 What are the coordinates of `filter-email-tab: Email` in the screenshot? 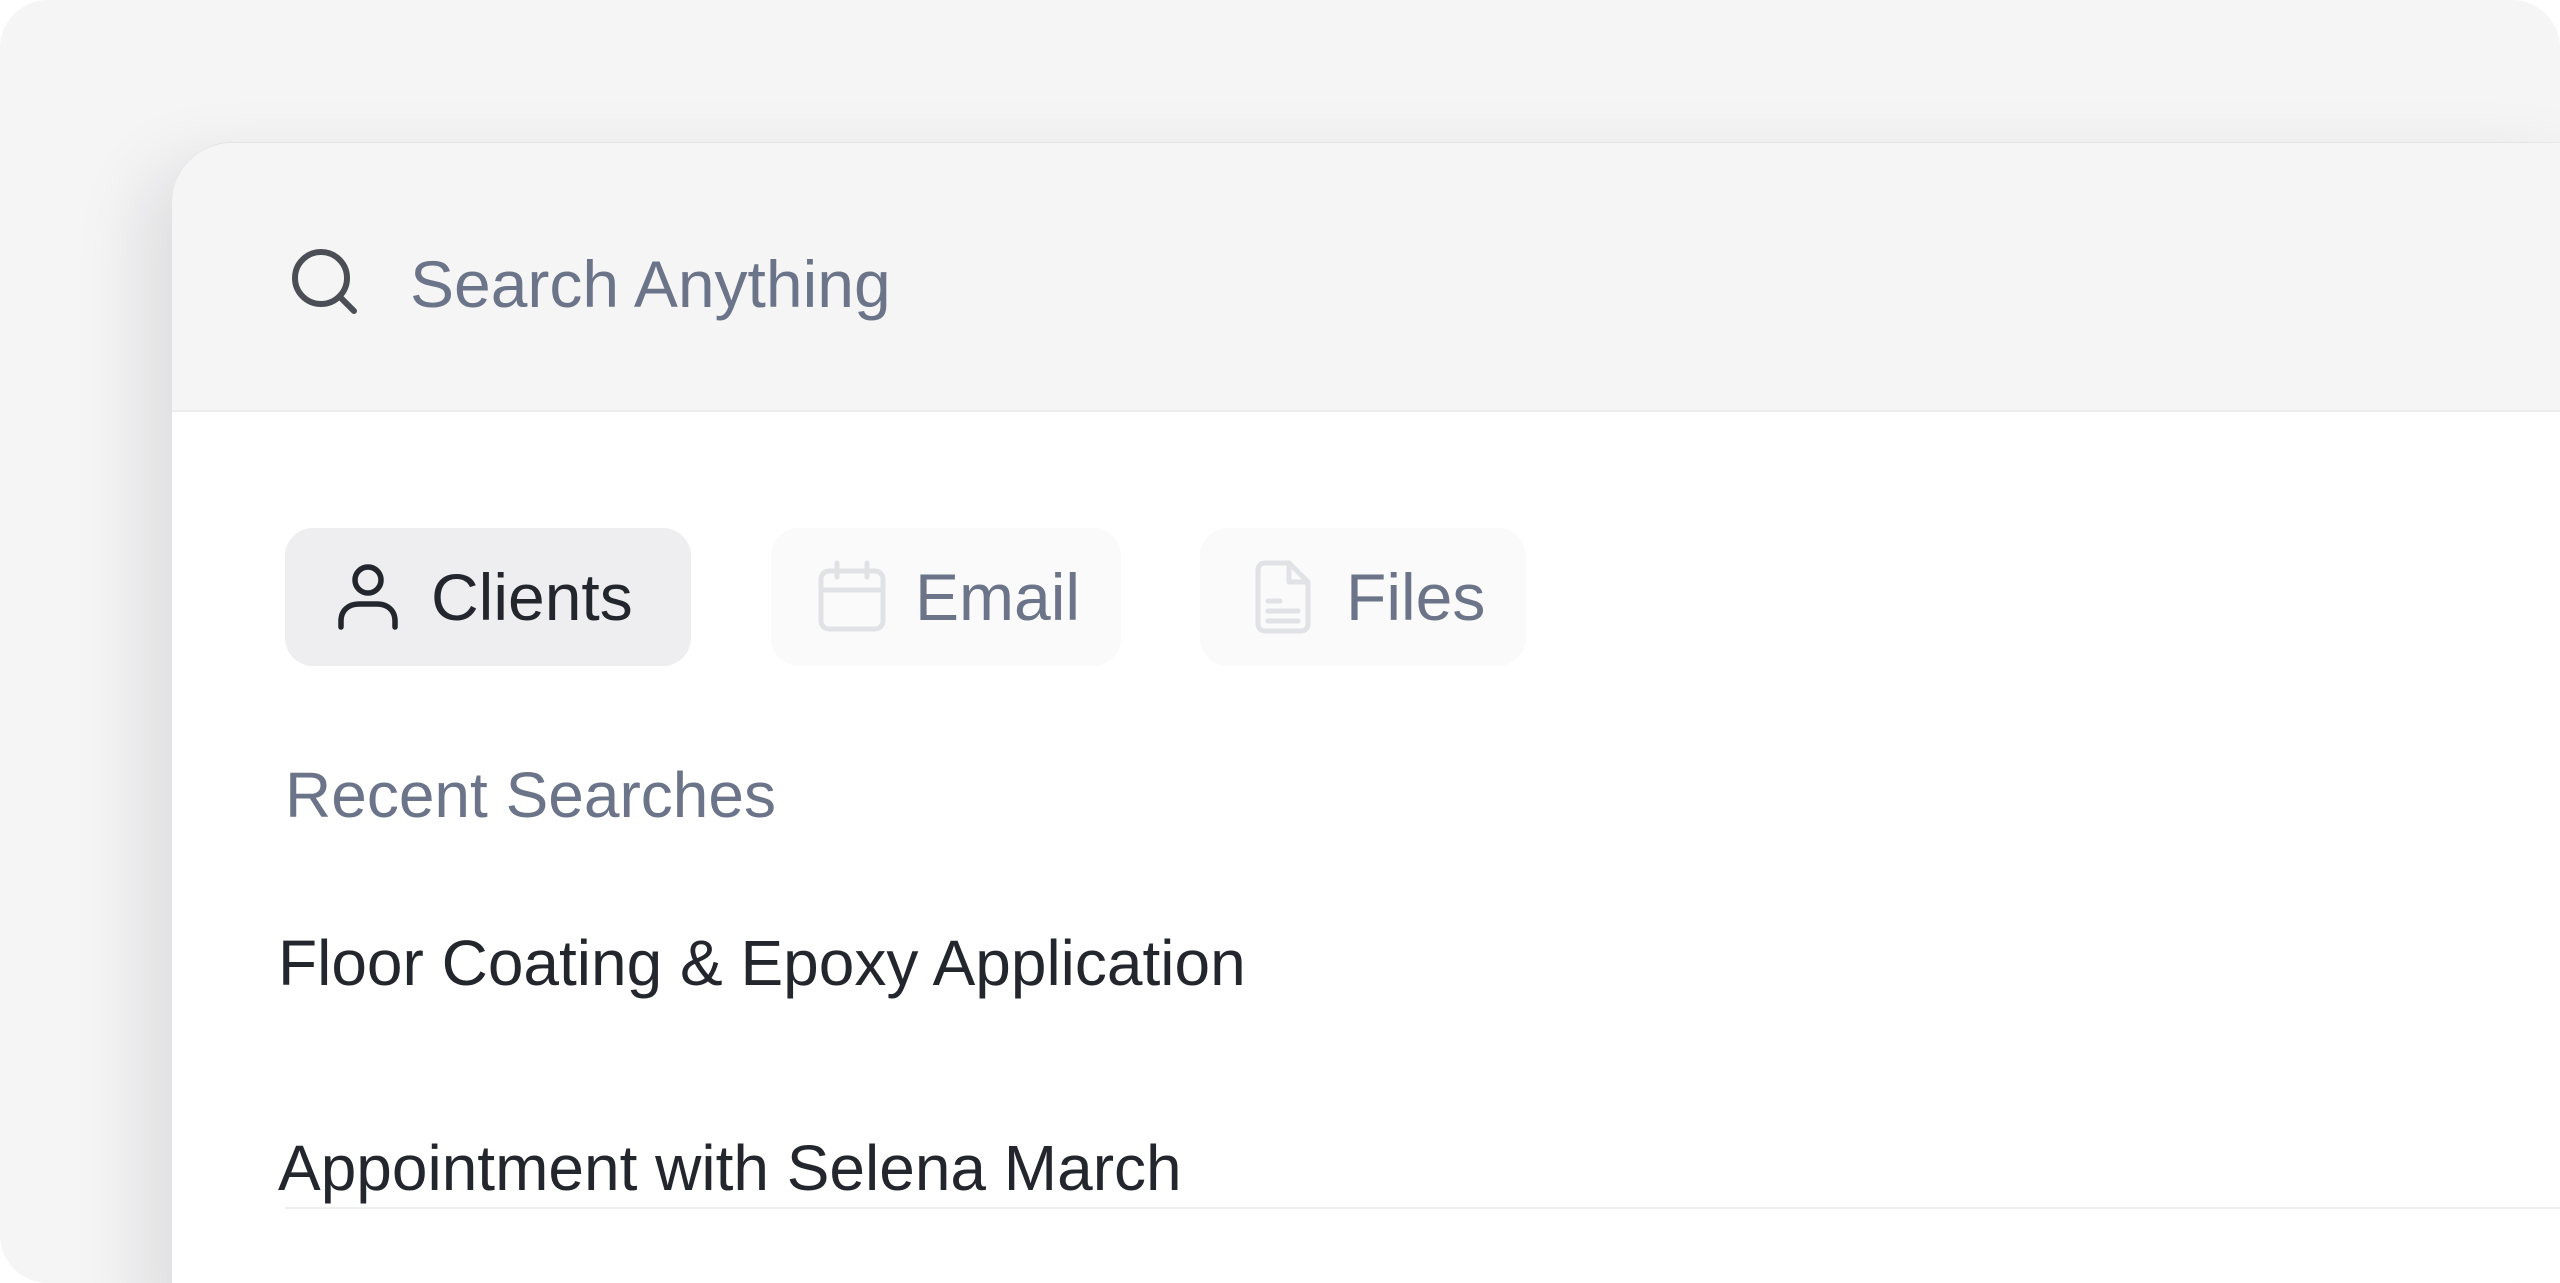 It's located at (946, 597).